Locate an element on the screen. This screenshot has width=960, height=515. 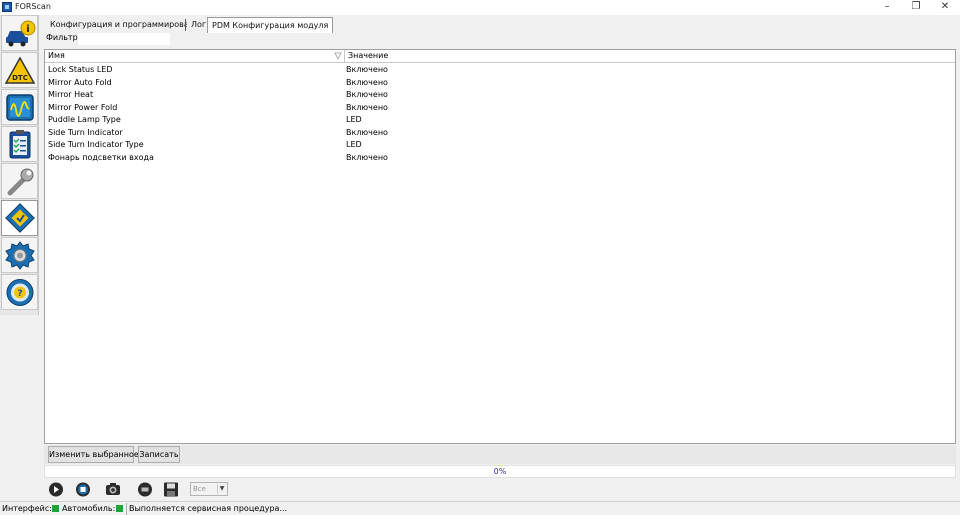
filter-label: Фильтр: is located at coordinates (63, 37).